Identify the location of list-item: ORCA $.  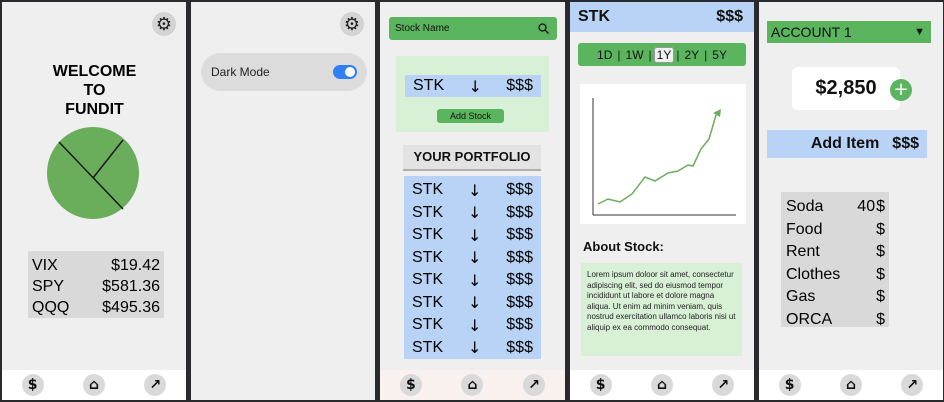
(835, 320).